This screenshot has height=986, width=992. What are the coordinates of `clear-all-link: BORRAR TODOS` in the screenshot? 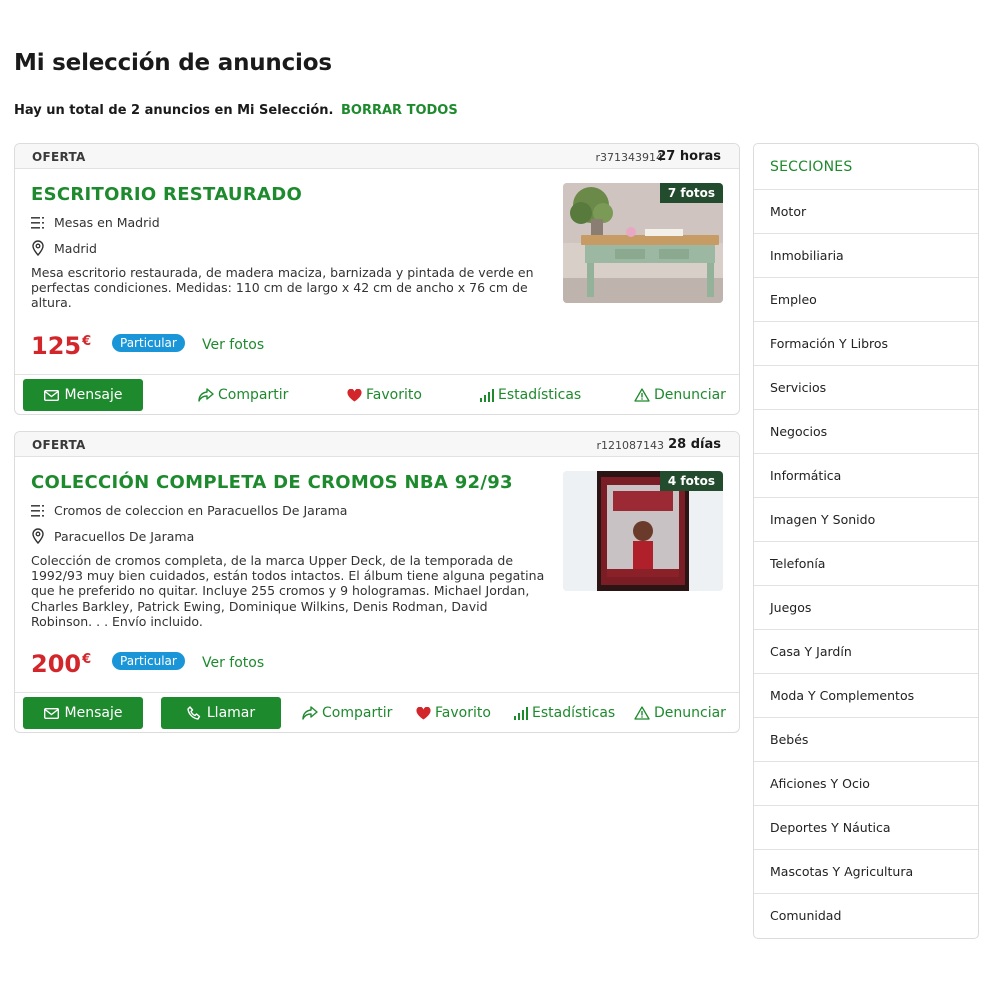 It's located at (399, 110).